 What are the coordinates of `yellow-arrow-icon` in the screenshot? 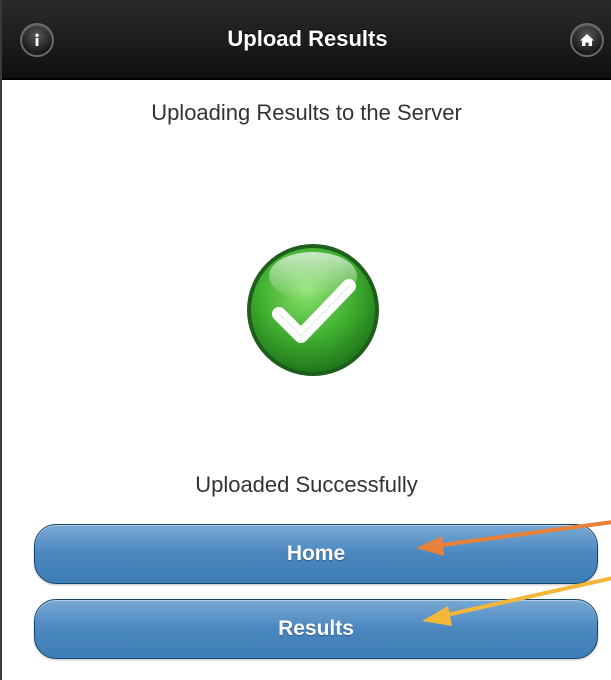 It's located at (516, 601).